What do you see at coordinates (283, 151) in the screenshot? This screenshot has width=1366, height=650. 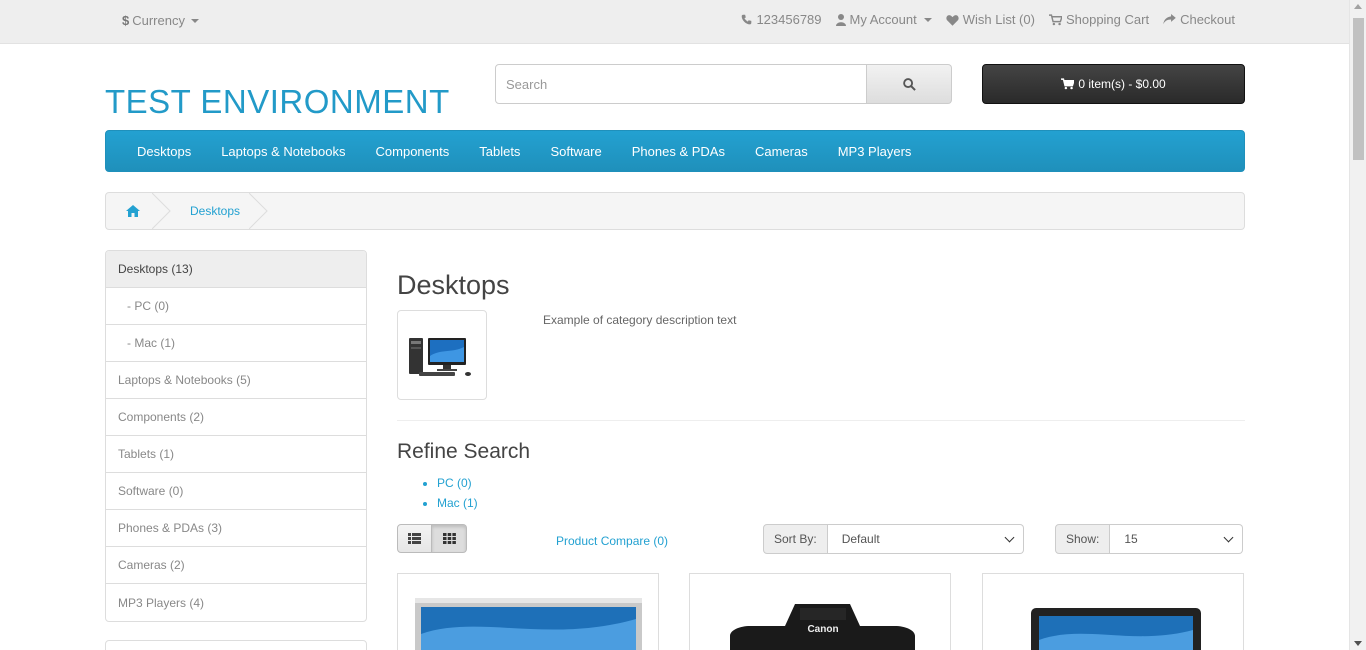 I see `menu-item-laptops: Laptops & Notebooks` at bounding box center [283, 151].